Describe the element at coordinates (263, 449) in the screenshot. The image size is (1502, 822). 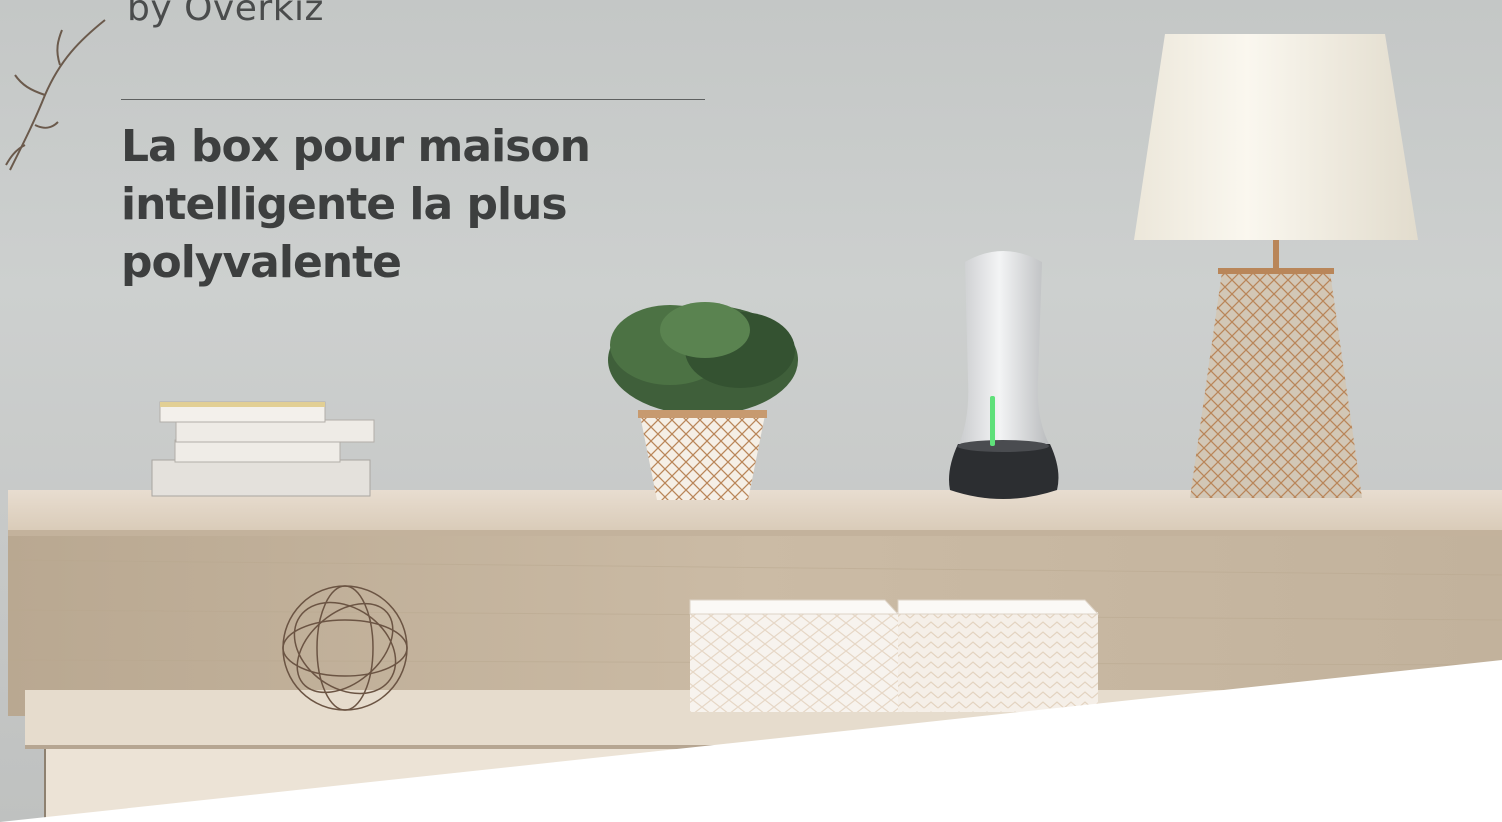
I see `book-stack` at that location.